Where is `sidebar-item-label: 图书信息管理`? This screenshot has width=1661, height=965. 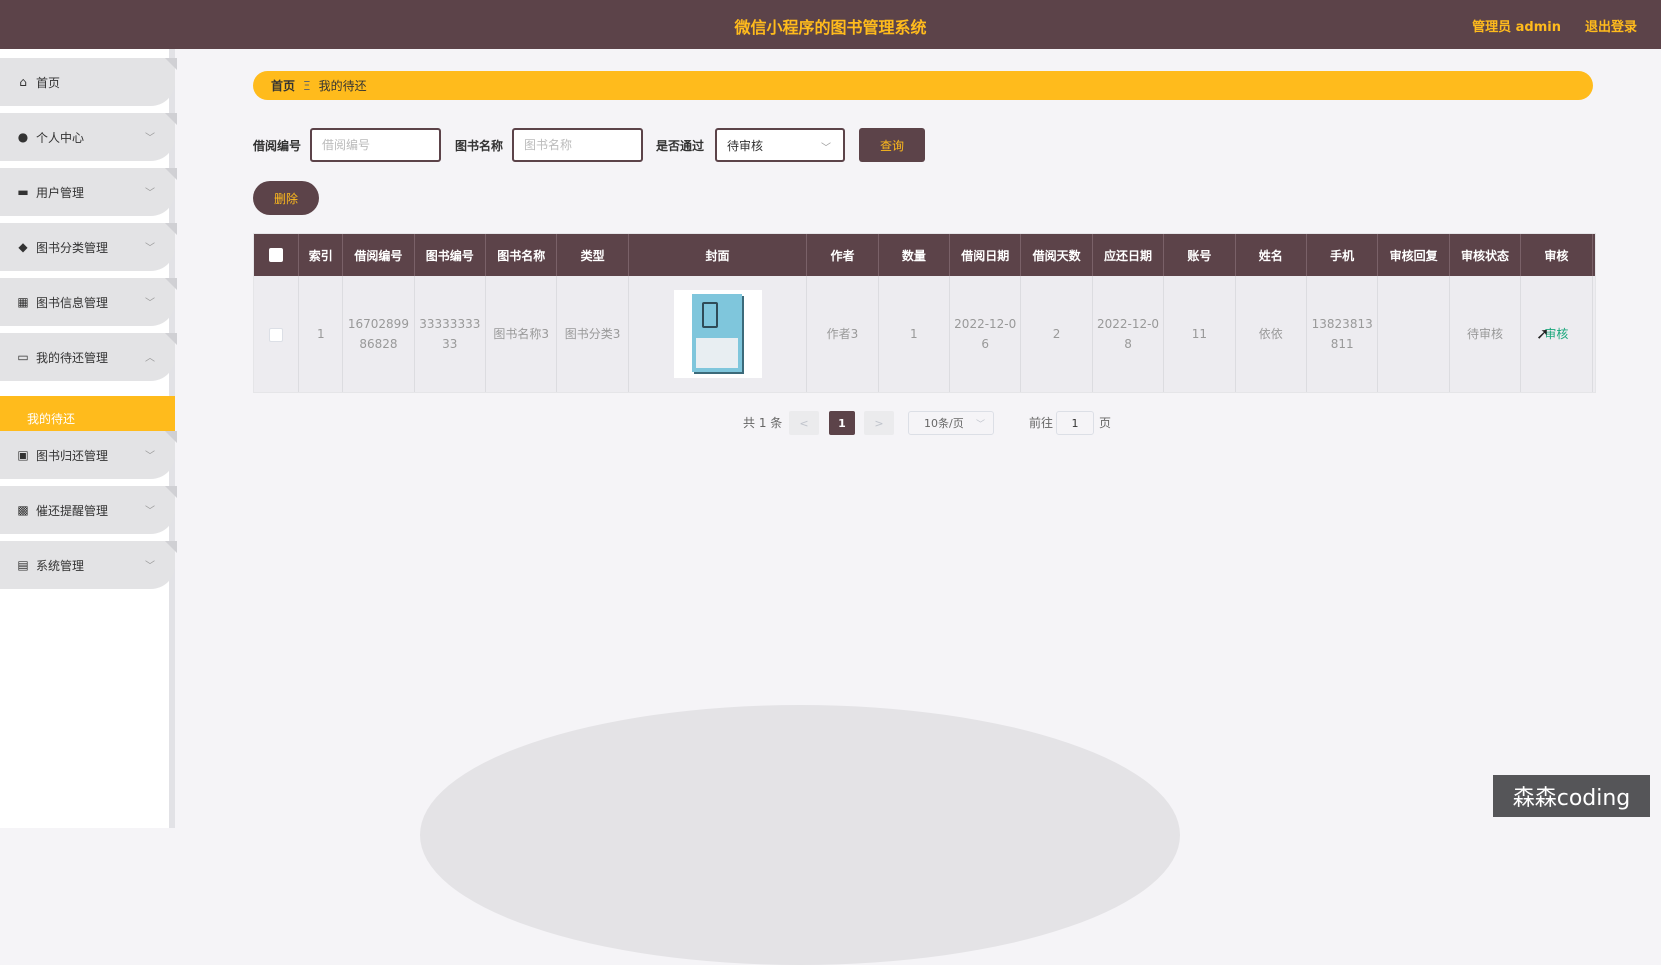
sidebar-item-label: 图书信息管理 is located at coordinates (72, 302).